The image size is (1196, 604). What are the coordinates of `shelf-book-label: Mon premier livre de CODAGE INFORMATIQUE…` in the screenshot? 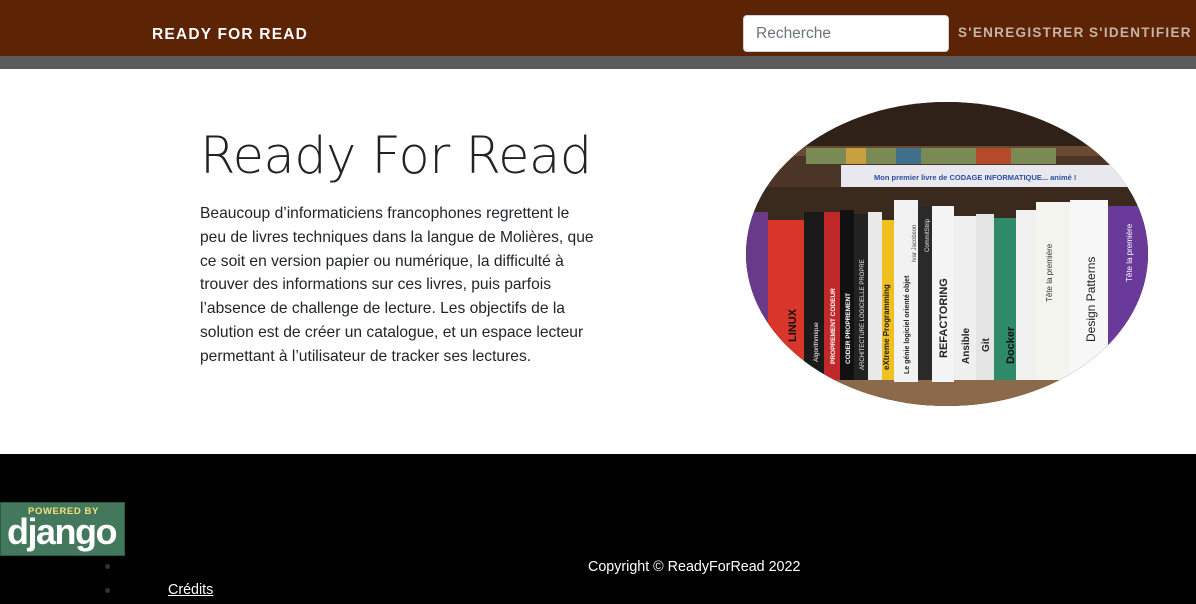 It's located at (975, 177).